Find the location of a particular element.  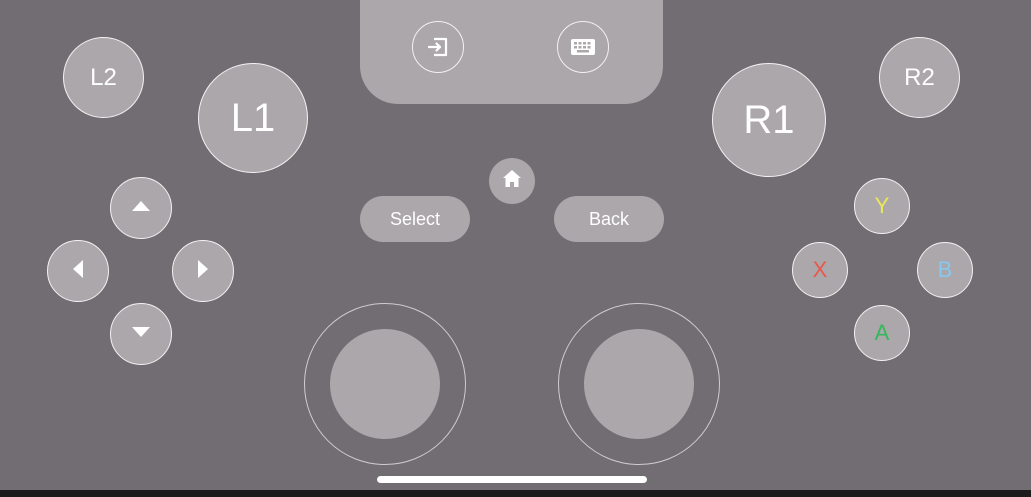

arrow-left-icon is located at coordinates (78, 271).